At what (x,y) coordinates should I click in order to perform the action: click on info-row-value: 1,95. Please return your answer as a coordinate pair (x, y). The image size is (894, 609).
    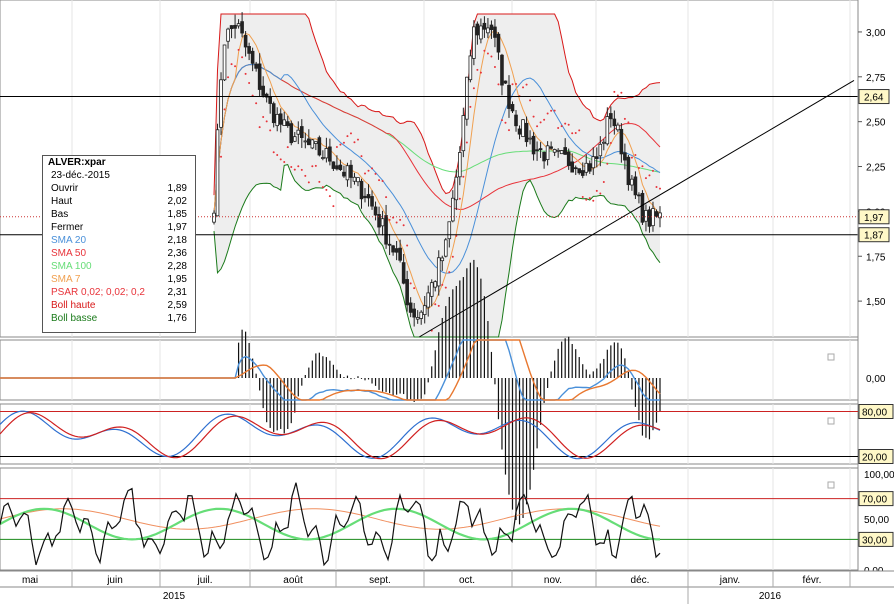
    Looking at the image, I should click on (177, 279).